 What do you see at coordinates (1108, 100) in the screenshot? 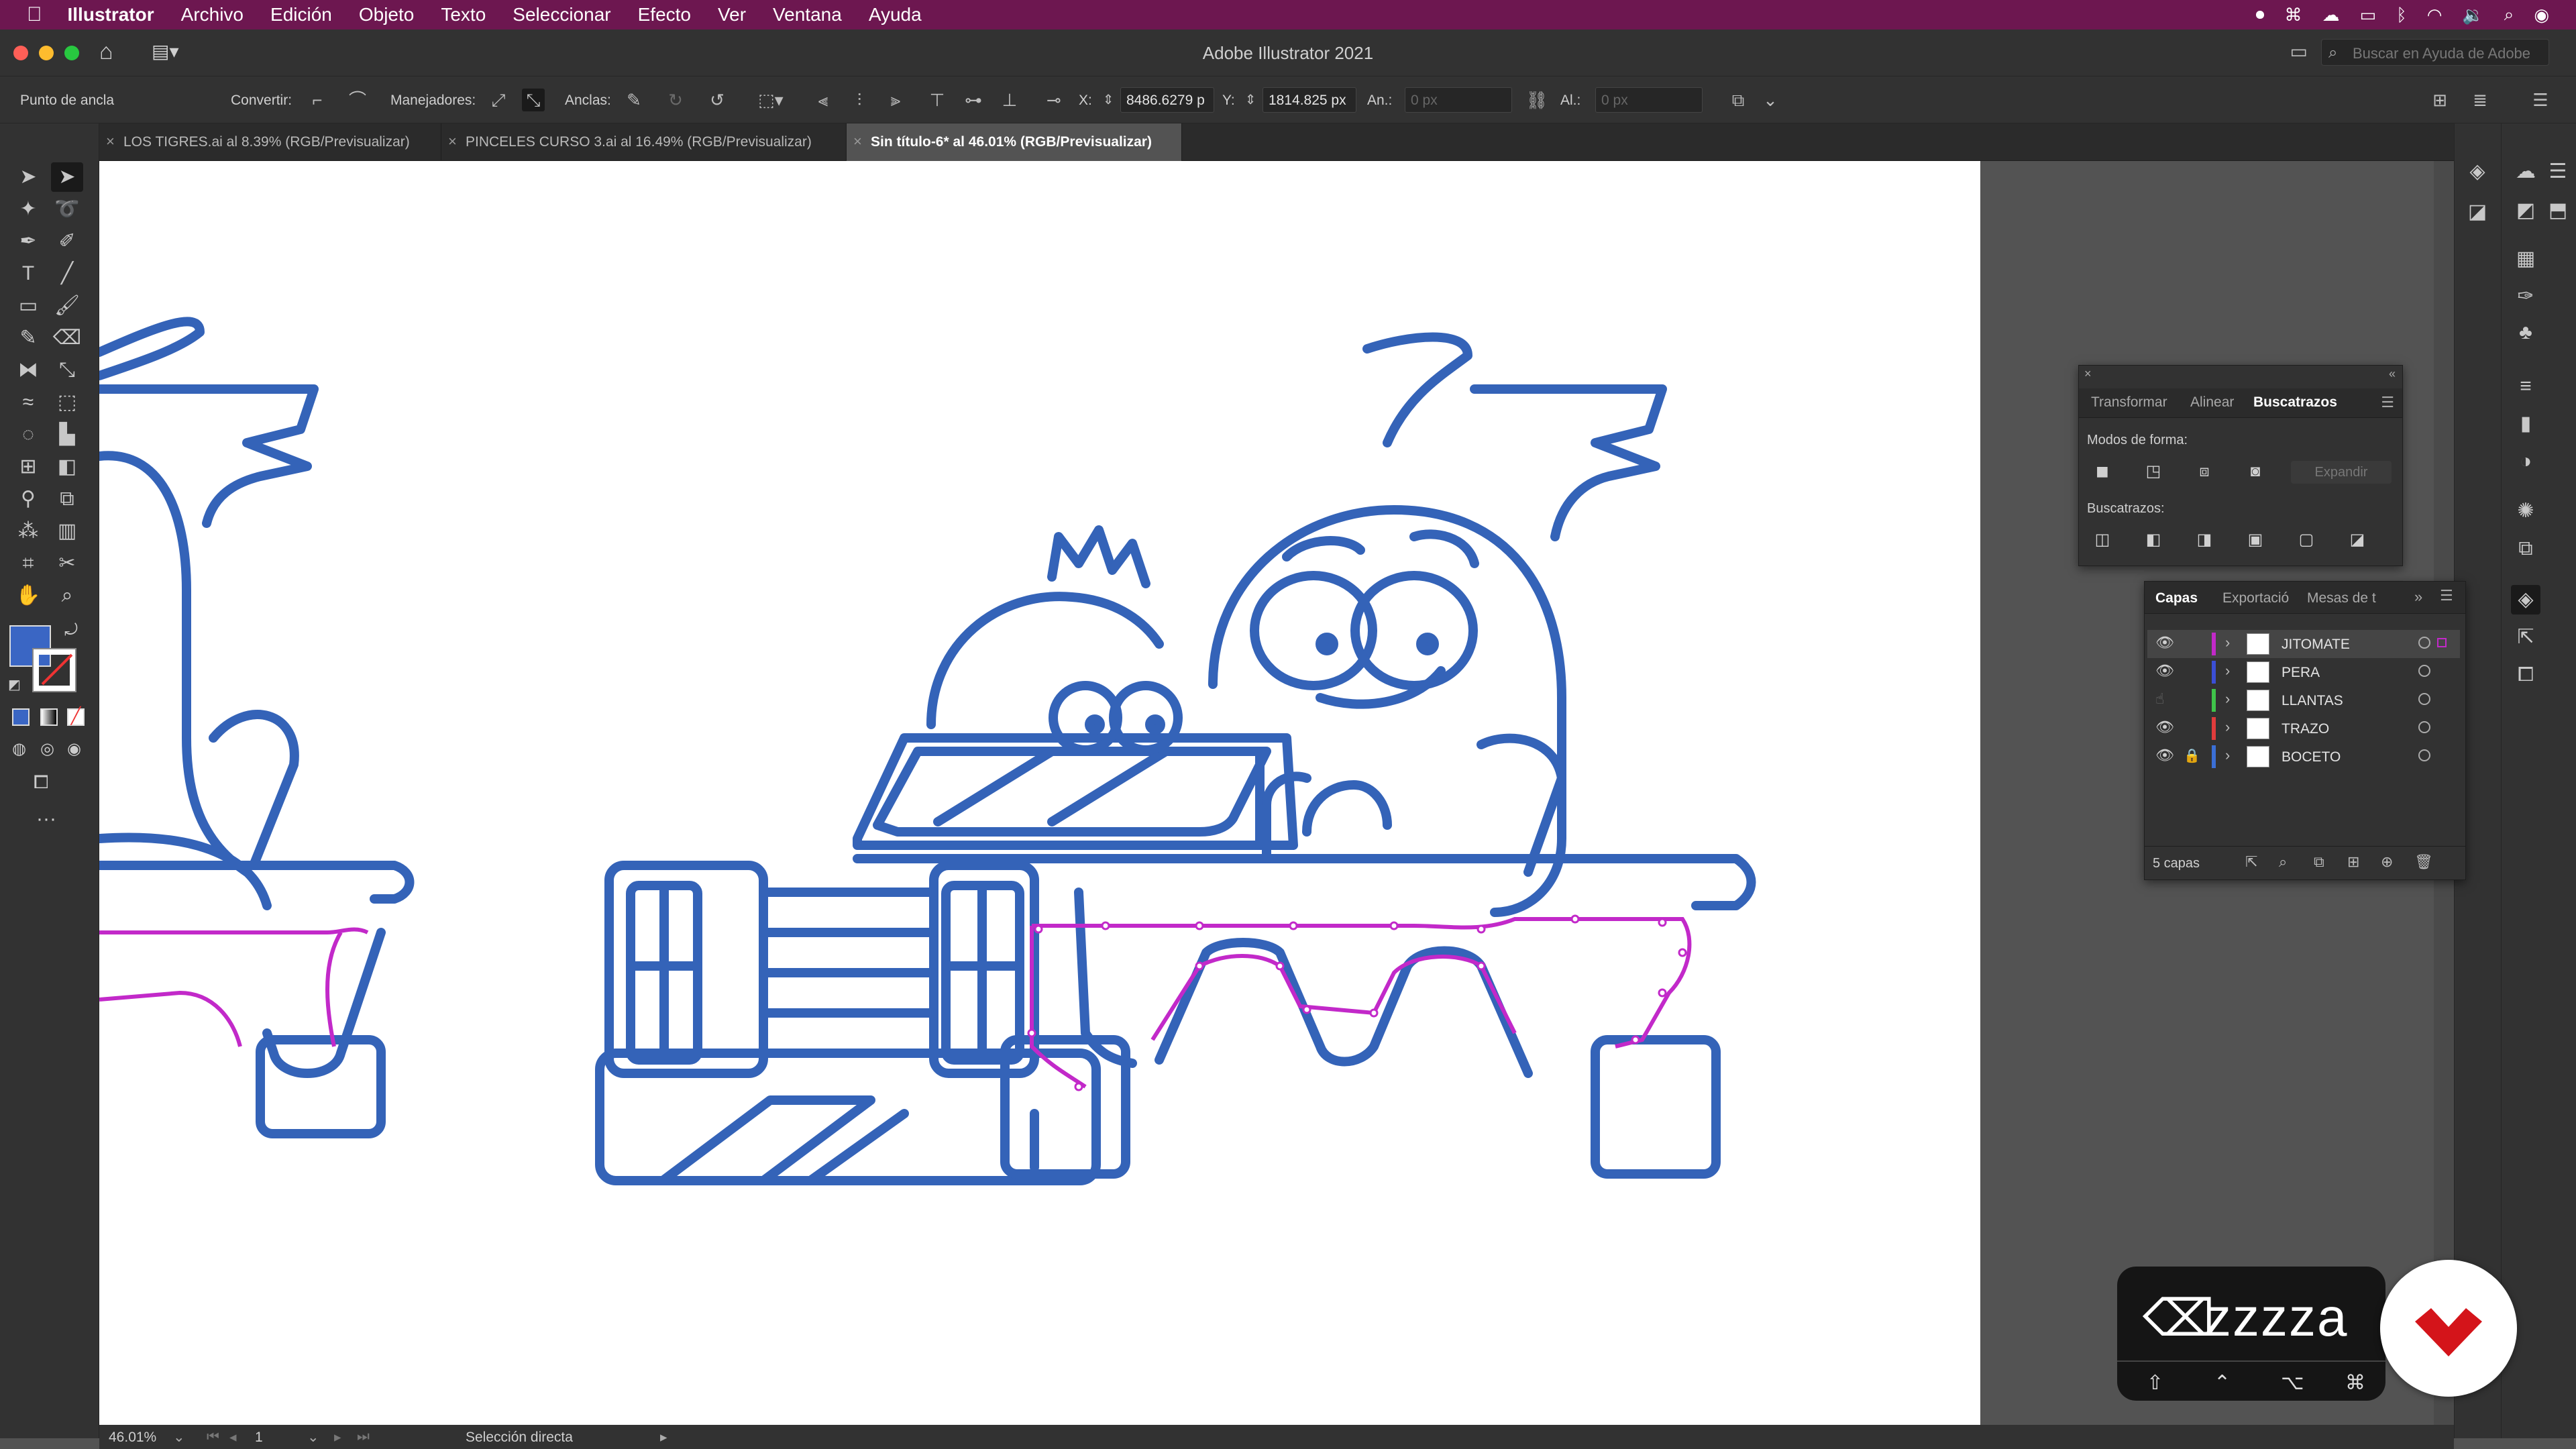
I see `x-stepper-icon: ⇕` at bounding box center [1108, 100].